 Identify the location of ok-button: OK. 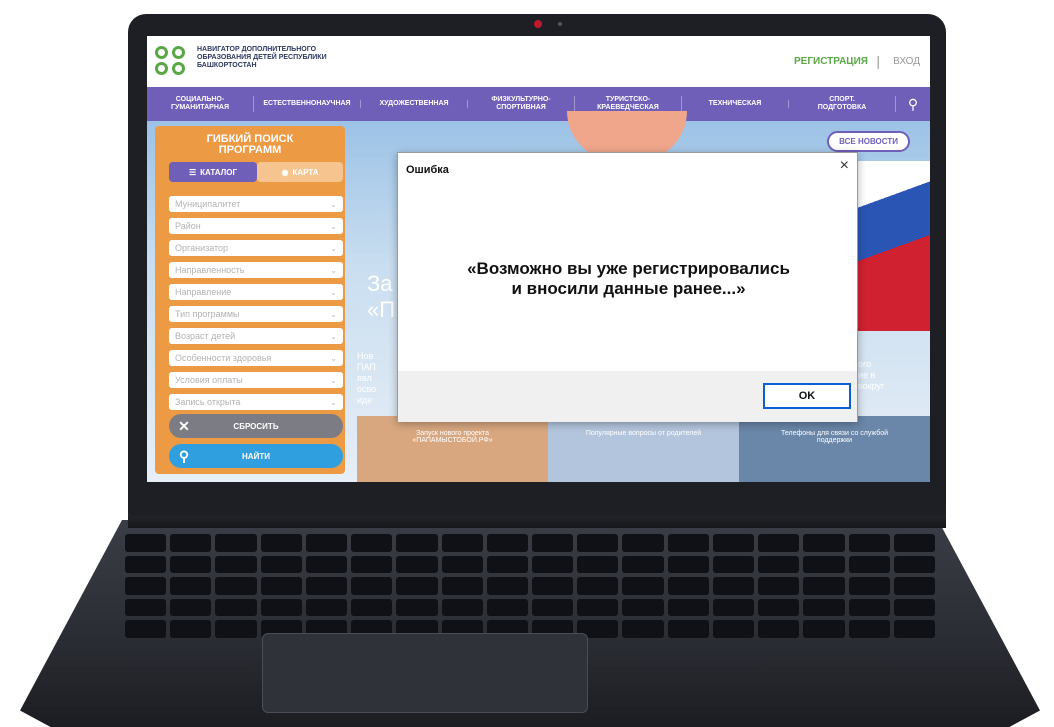
(807, 396).